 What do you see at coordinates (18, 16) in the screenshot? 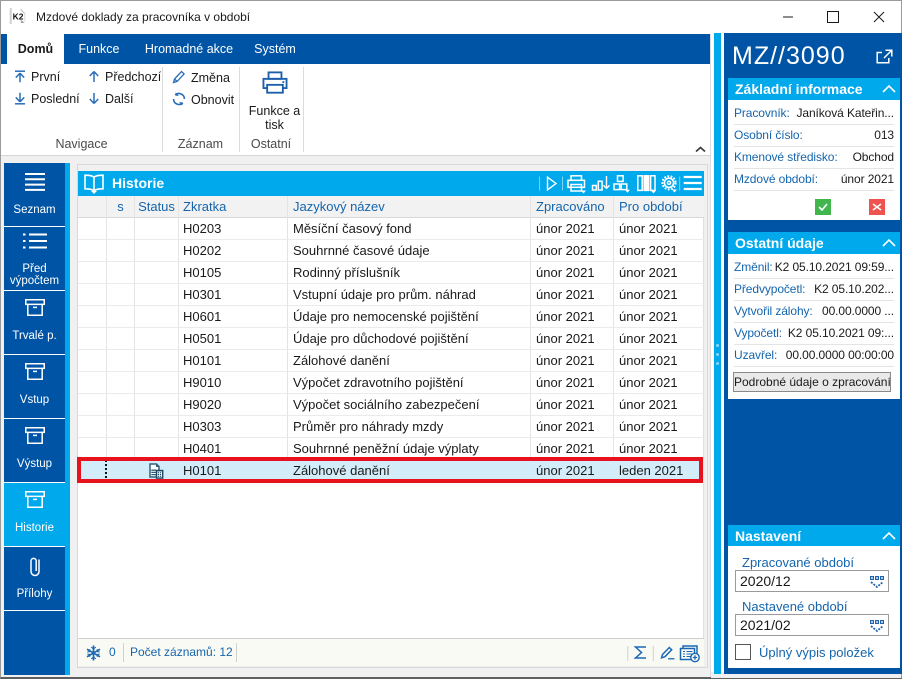
I see `svg-text: K2` at bounding box center [18, 16].